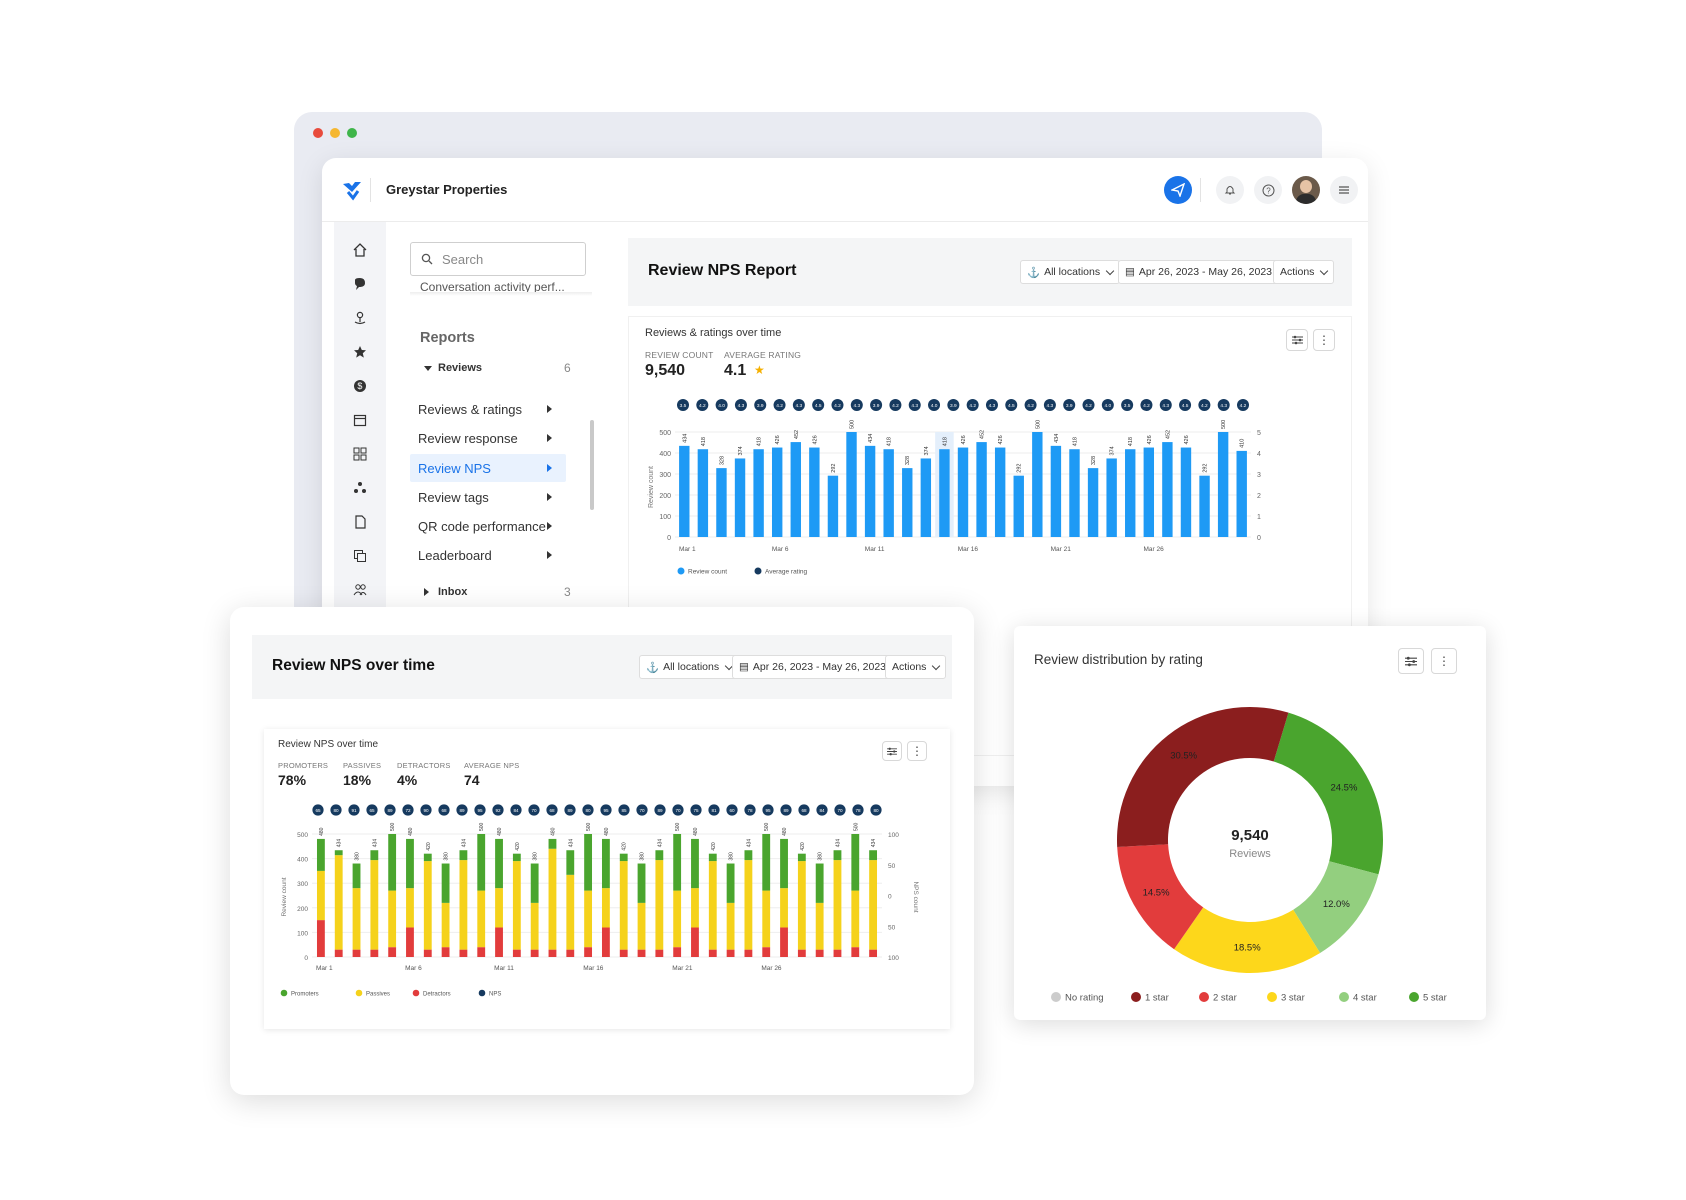 This screenshot has height=1200, width=1686. I want to click on calendar-icon, so click(360, 420).